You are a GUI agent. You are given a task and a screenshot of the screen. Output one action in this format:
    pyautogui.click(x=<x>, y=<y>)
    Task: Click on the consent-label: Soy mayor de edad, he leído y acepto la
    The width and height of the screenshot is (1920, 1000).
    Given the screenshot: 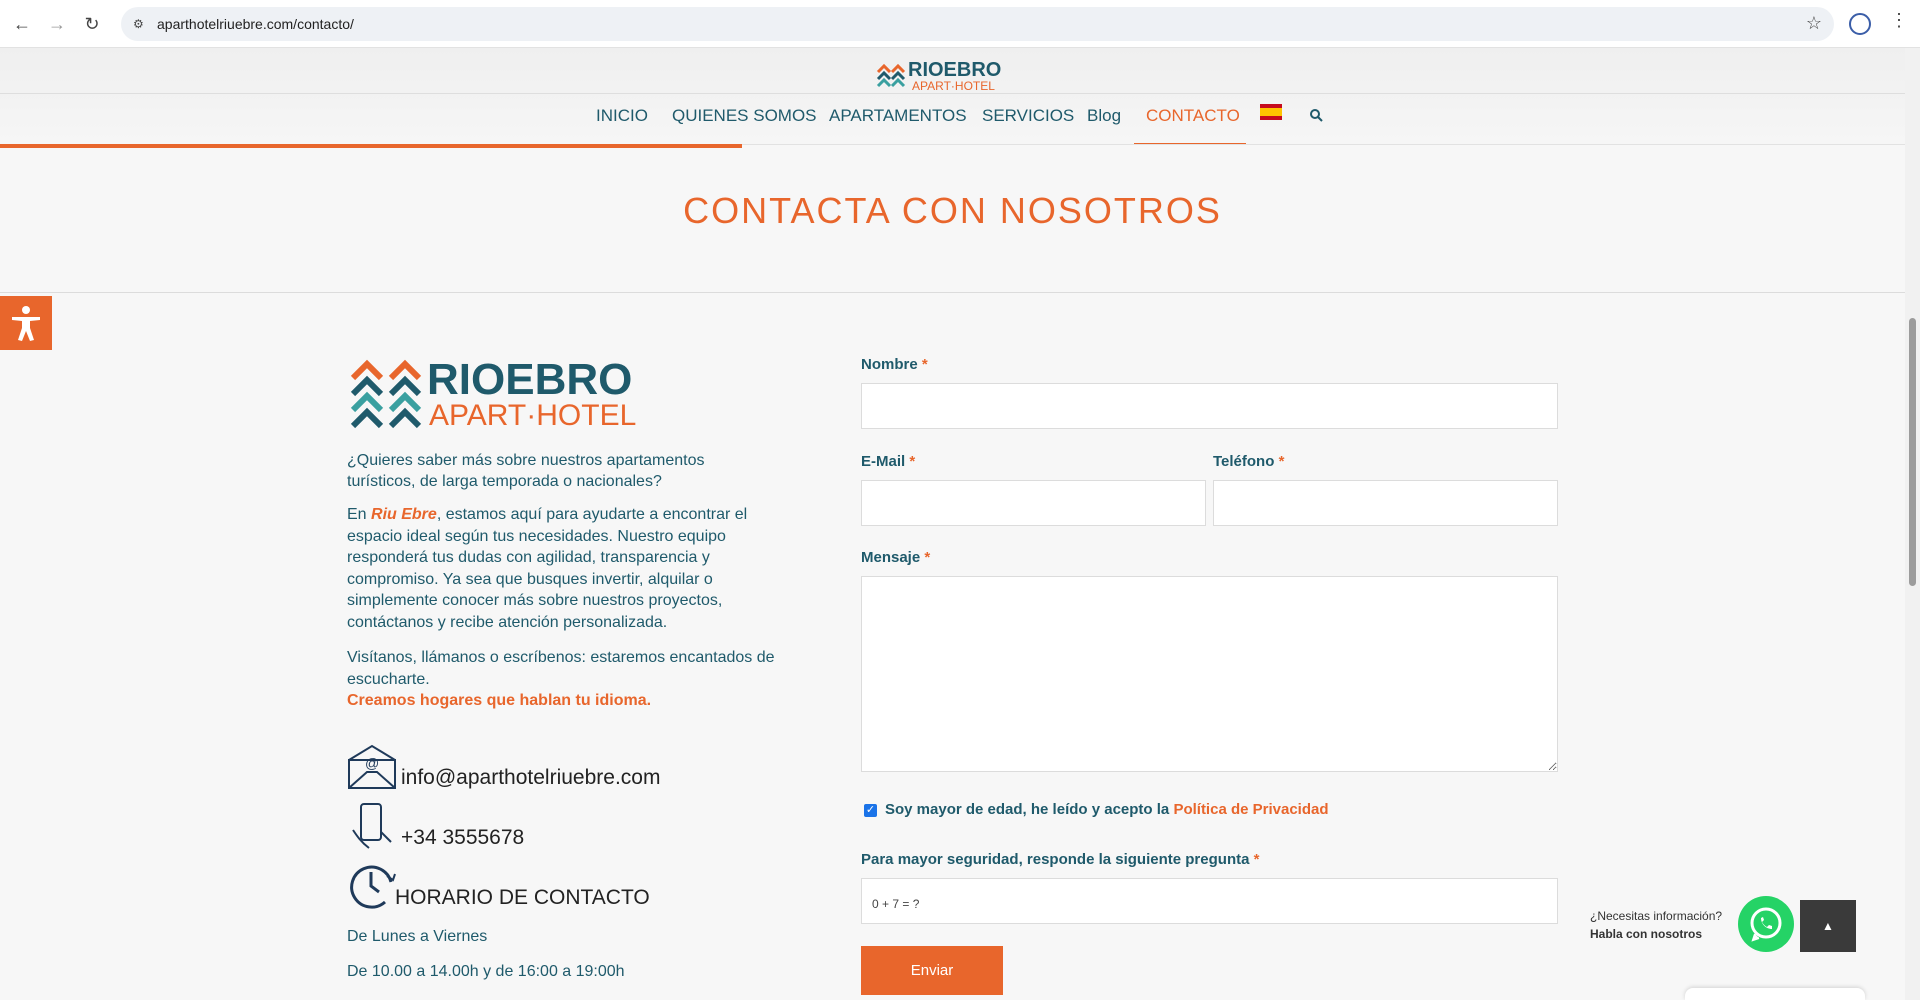 What is the action you would take?
    pyautogui.click(x=1029, y=809)
    